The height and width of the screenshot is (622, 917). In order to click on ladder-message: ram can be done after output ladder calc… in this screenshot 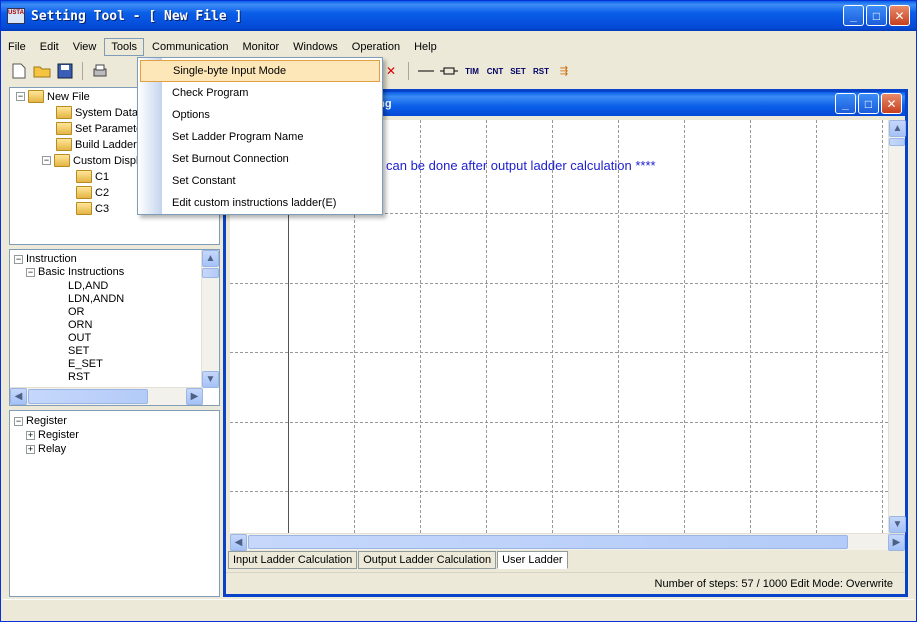, I will do `click(508, 165)`.